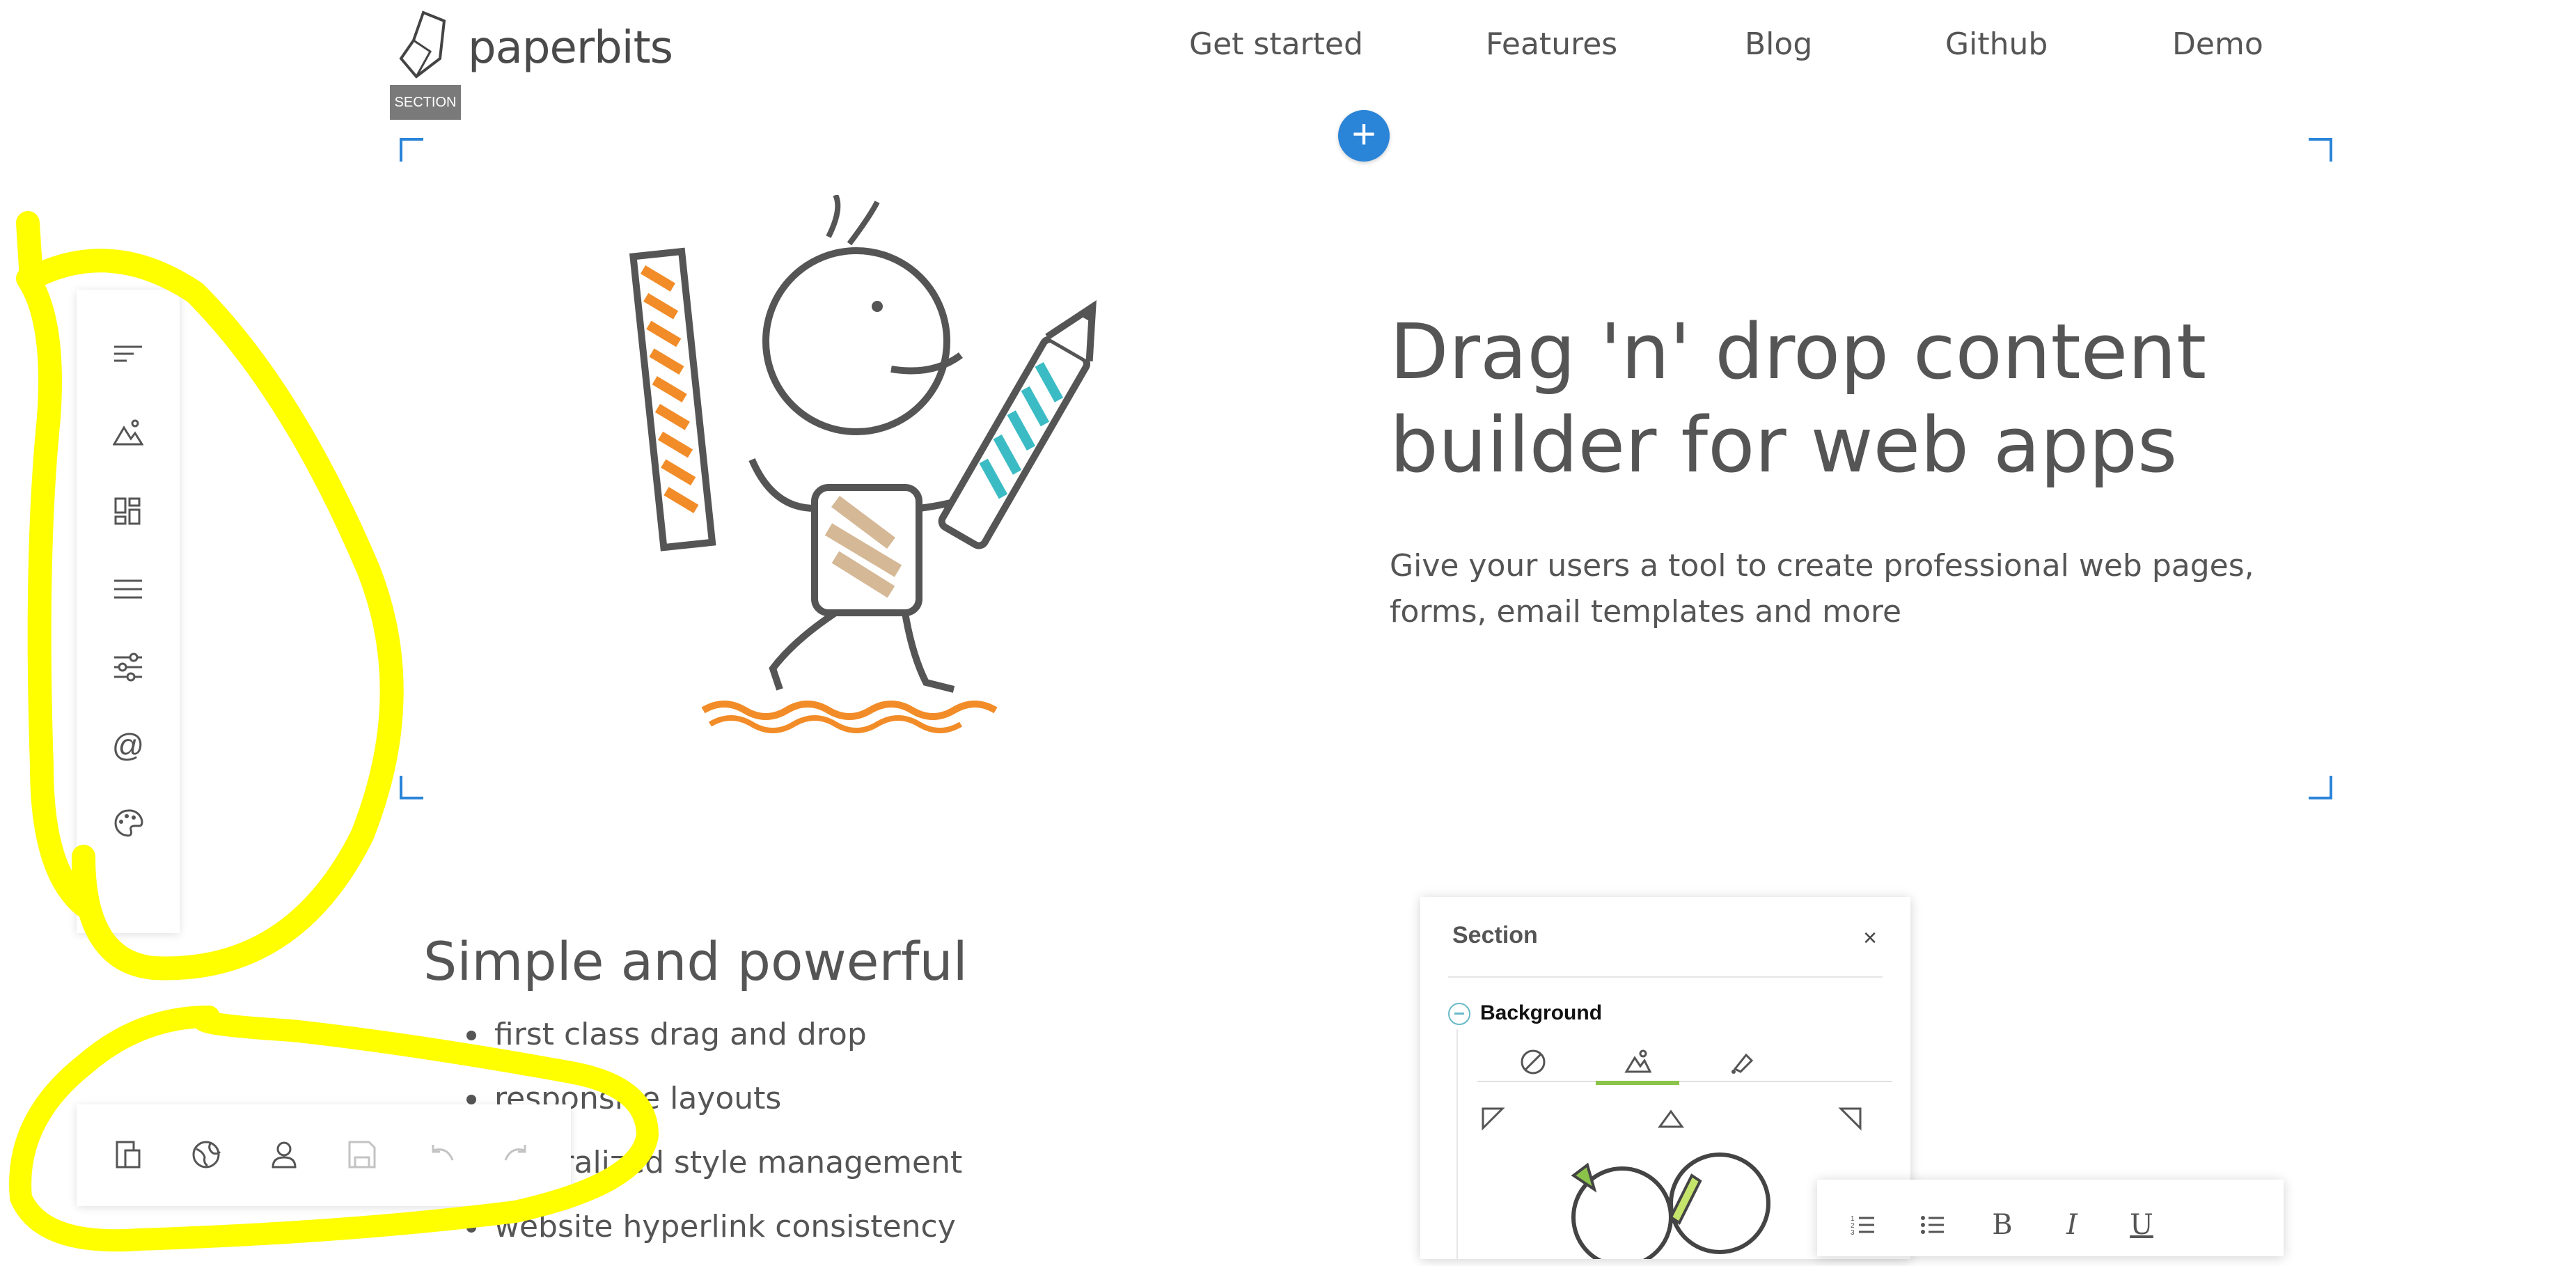 The image size is (2576, 1266). What do you see at coordinates (1276, 44) in the screenshot?
I see `nav-get-started: Get started` at bounding box center [1276, 44].